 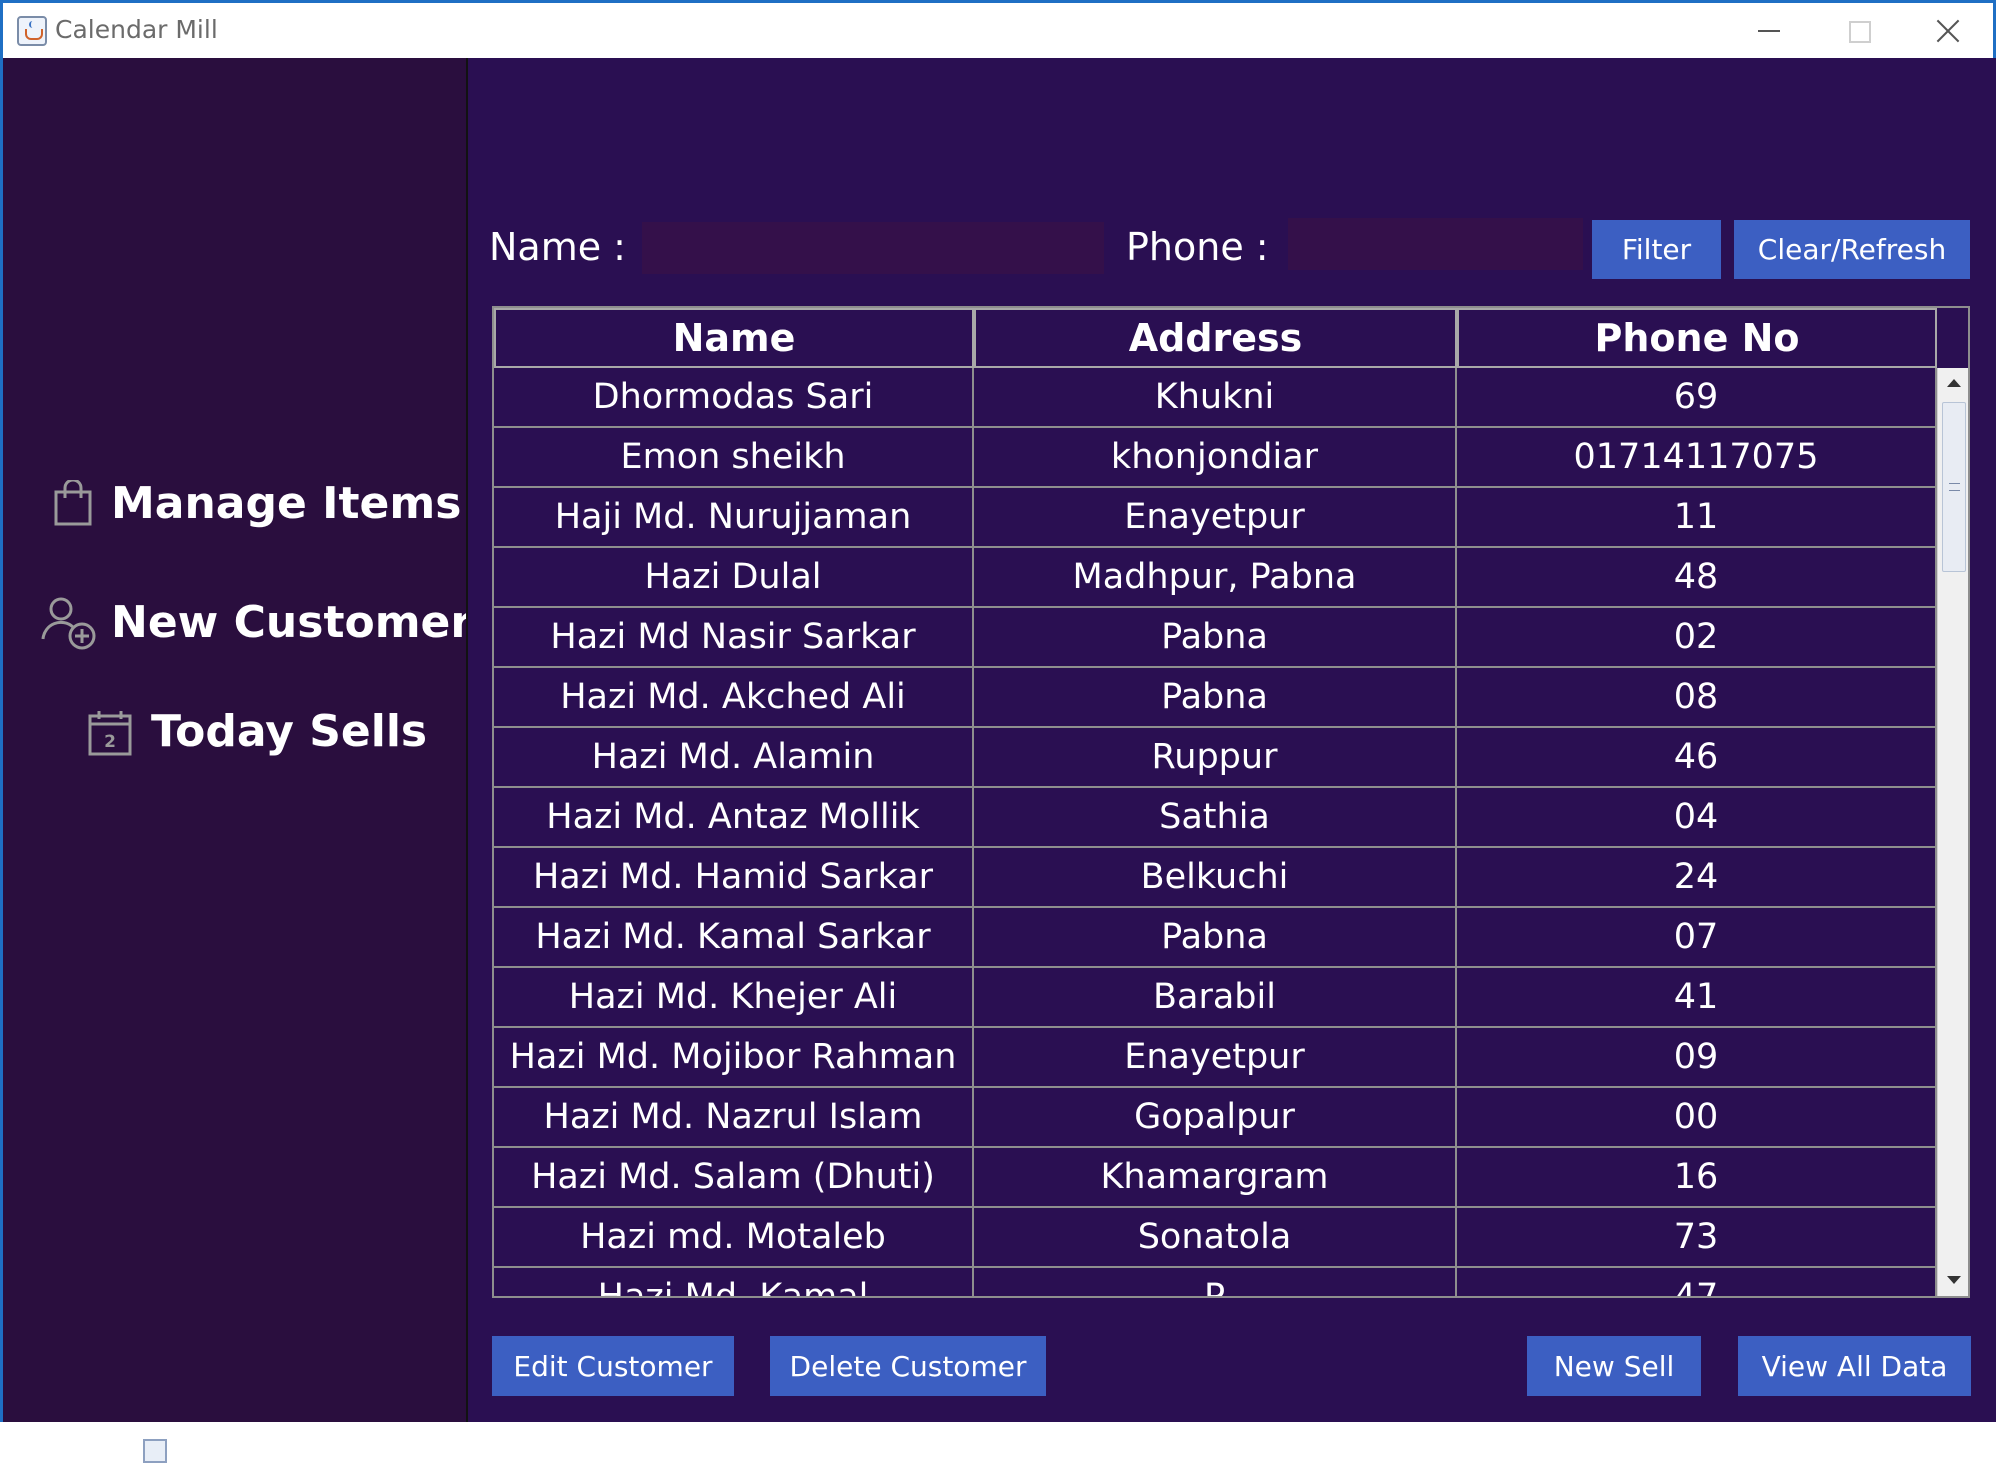 I want to click on table-row: Hazi Md. Kamal Sarkar Pabna 07, so click(x=1215, y=938).